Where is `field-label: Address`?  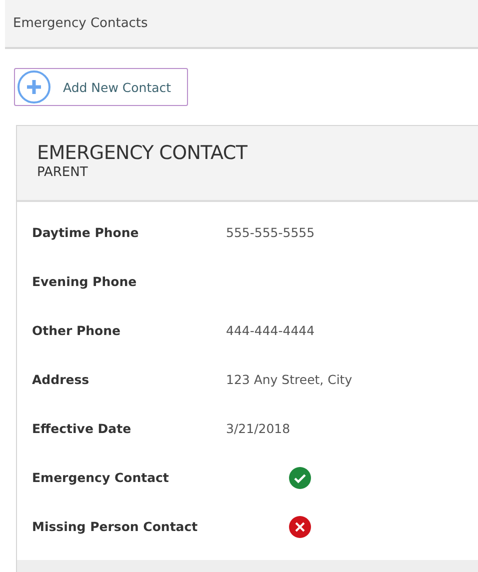
field-label: Address is located at coordinates (61, 379).